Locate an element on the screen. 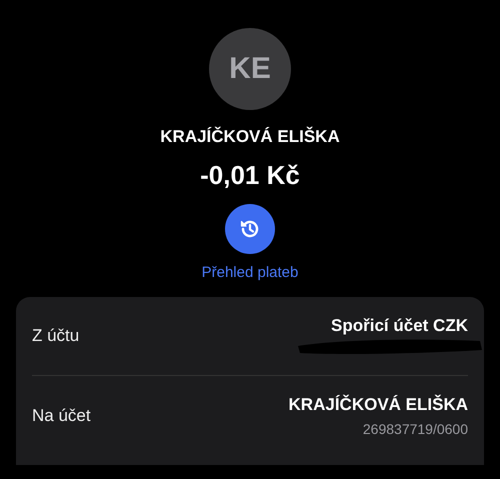 The height and width of the screenshot is (479, 500). detail-label: Na účet is located at coordinates (61, 416).